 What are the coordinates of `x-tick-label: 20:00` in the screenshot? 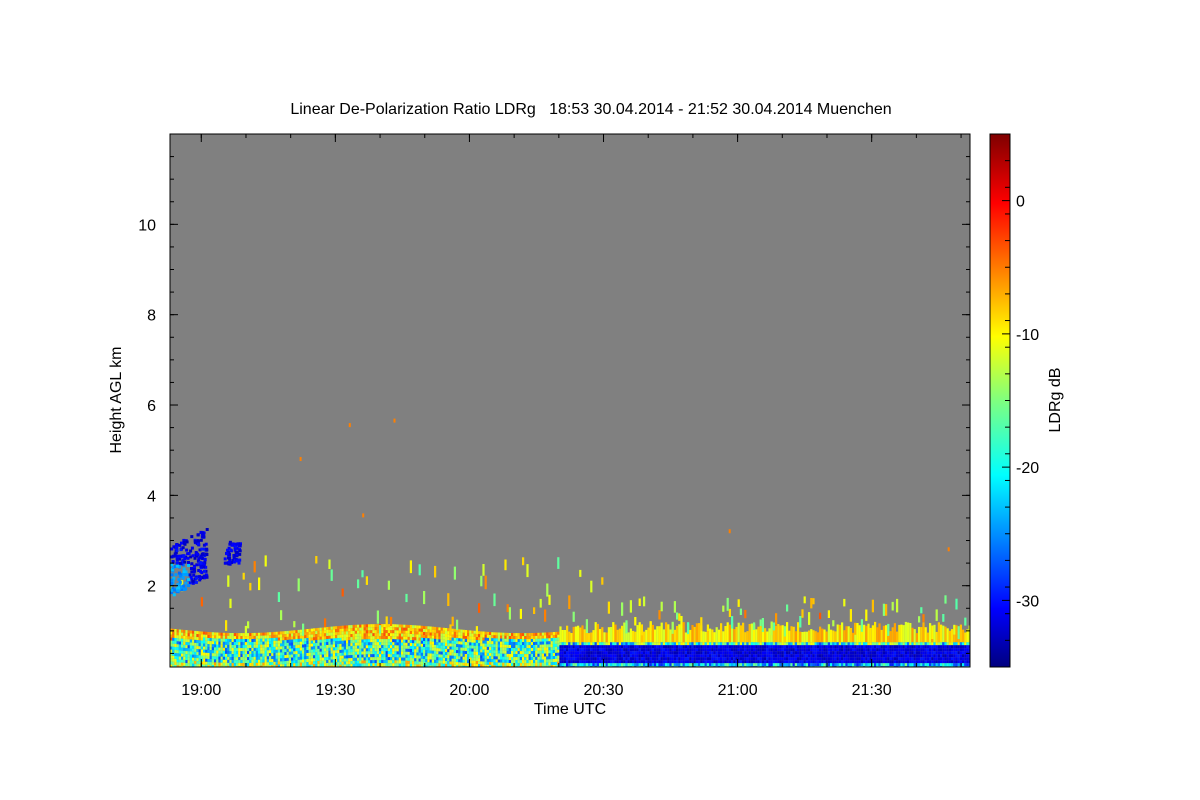 It's located at (469, 690).